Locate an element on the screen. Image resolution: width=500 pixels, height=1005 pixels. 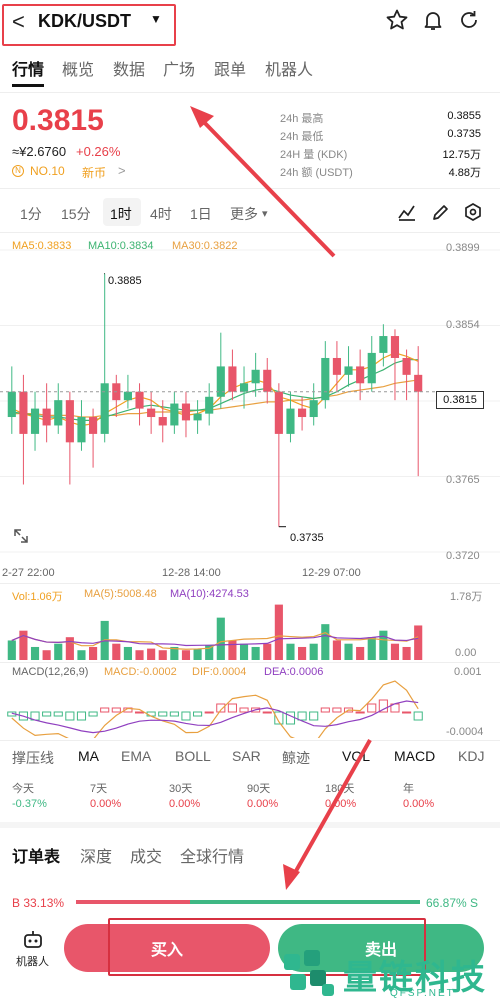
tab-orderbook: 订单表 is located at coordinates (36, 855).